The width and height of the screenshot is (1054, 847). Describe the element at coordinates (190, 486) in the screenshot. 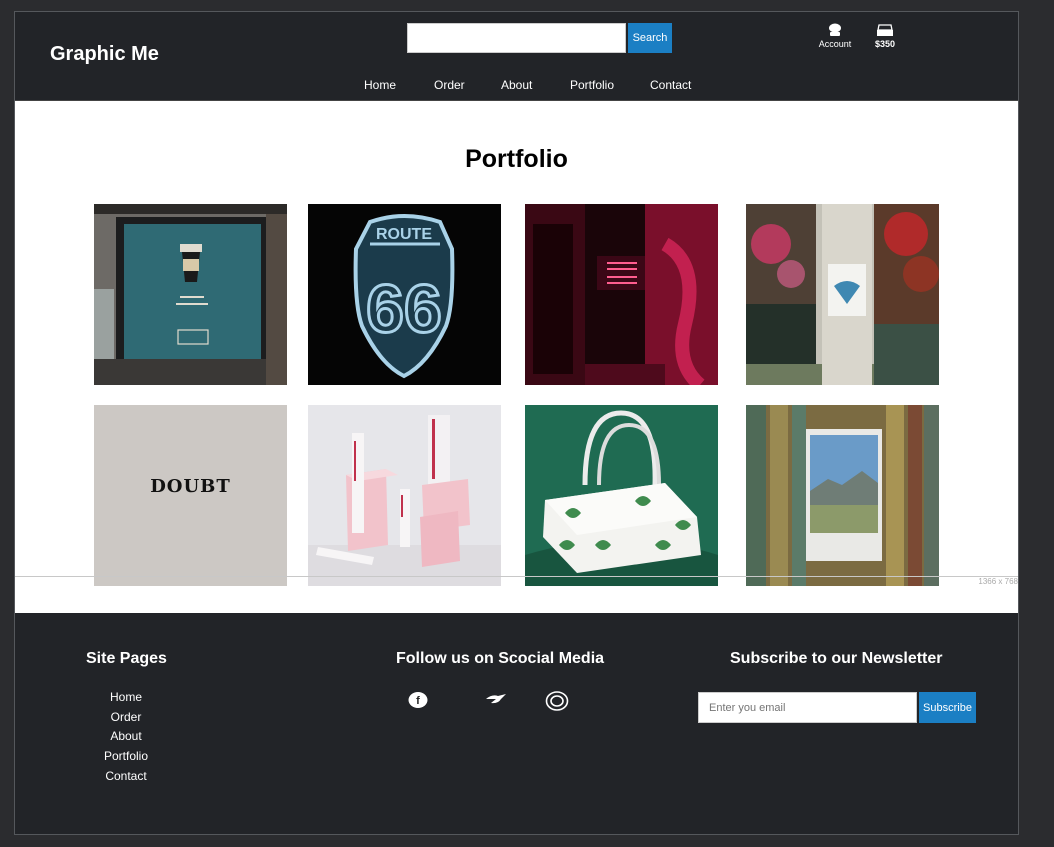

I see `doubt-logo-text: DOUBT` at that location.